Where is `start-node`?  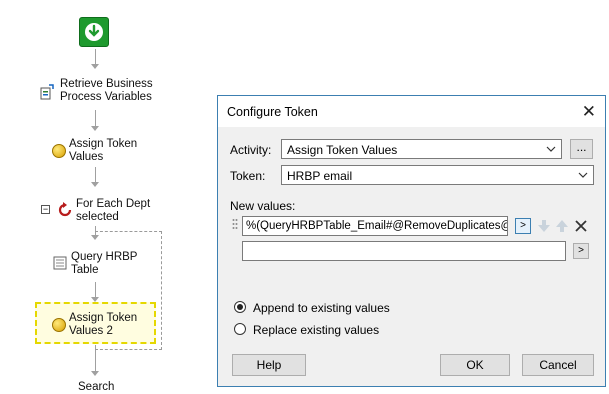 start-node is located at coordinates (94, 32).